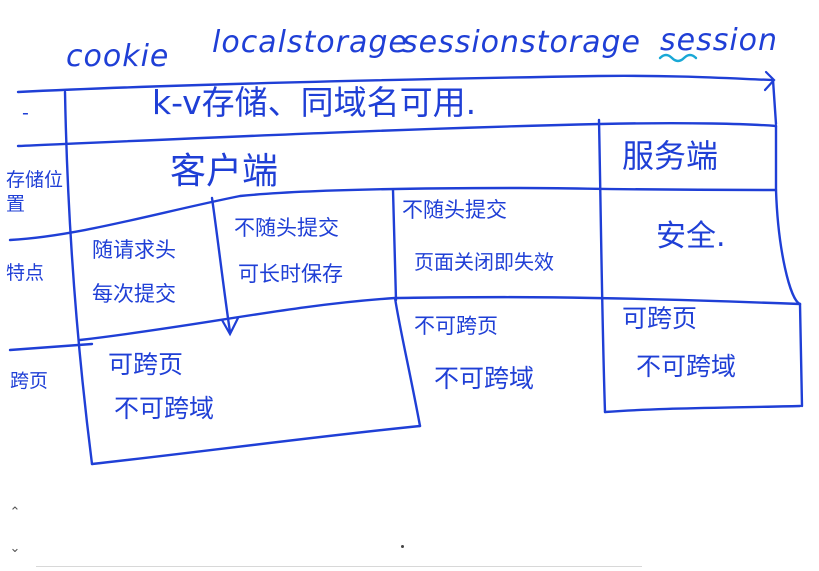  I want to click on bottom-divider, so click(339, 566).